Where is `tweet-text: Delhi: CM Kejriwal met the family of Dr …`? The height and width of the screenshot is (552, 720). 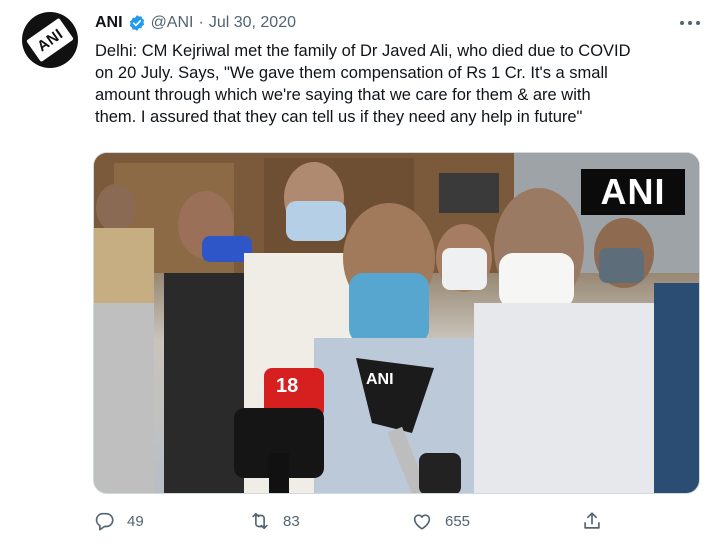 tweet-text: Delhi: CM Kejriwal met the family of Dr … is located at coordinates (363, 84).